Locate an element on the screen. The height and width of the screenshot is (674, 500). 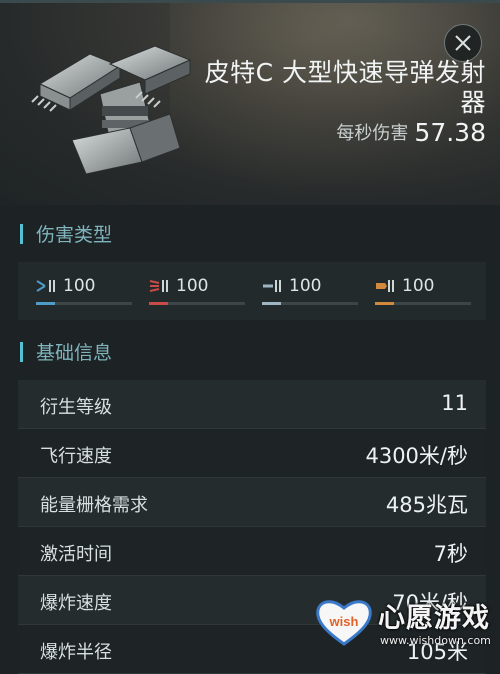
dps-label: 每秒伤害 is located at coordinates (372, 133).